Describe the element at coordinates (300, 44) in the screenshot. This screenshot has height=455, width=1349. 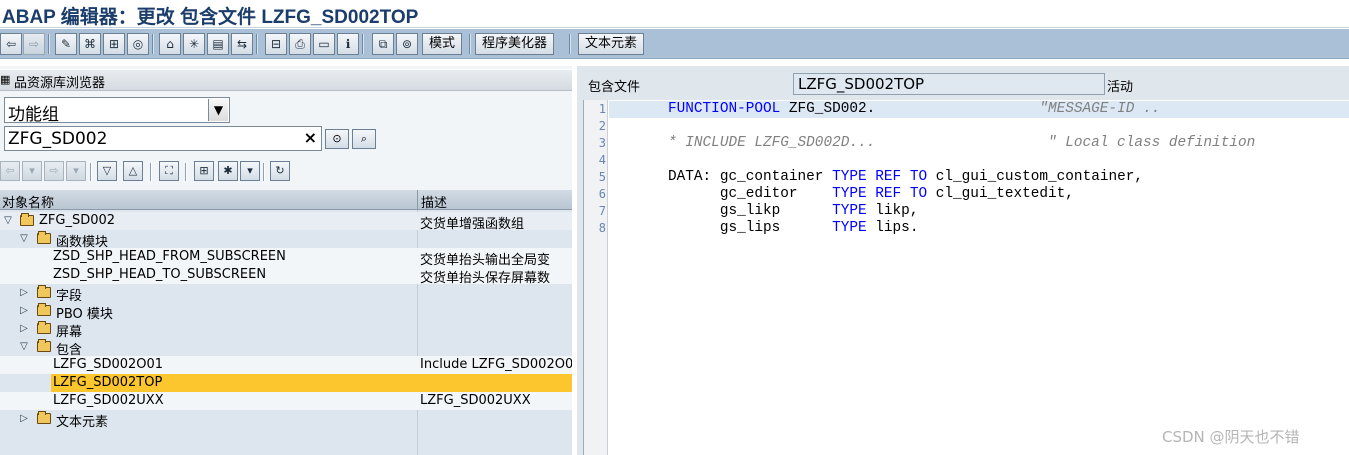
I see `print-icon: ⎙` at that location.